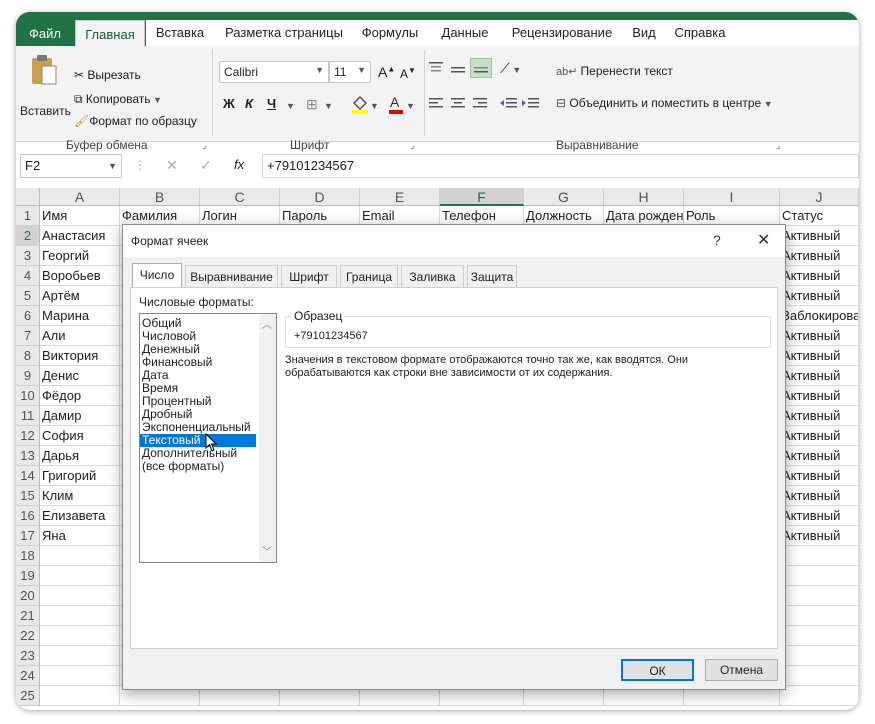 Image resolution: width=875 pixels, height=724 pixels. I want to click on help-button: ?, so click(717, 240).